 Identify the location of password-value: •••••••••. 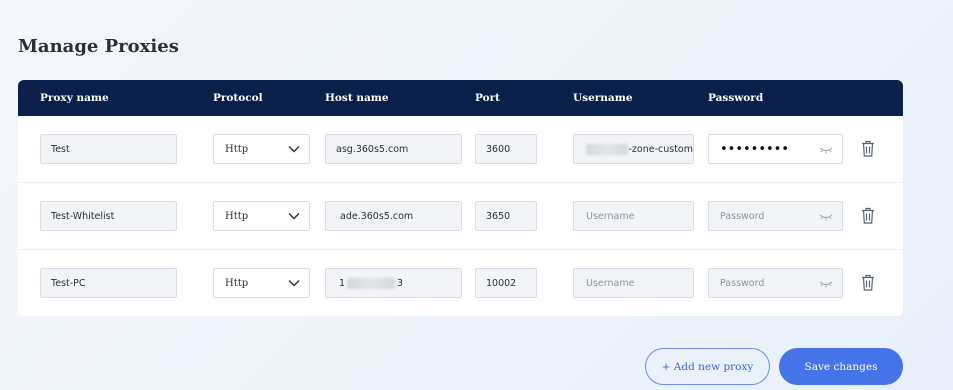
(755, 149).